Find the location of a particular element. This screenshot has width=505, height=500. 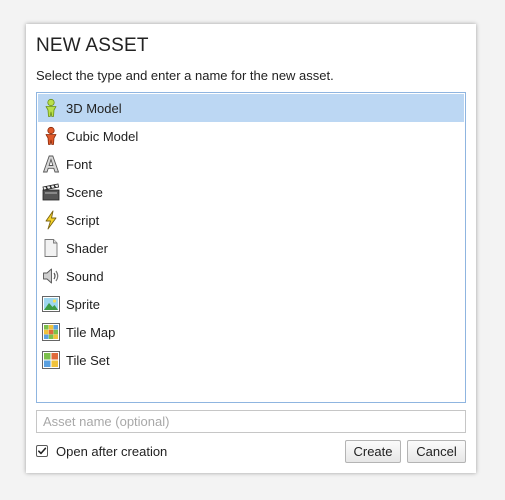

asset-type-label: Script is located at coordinates (83, 220).